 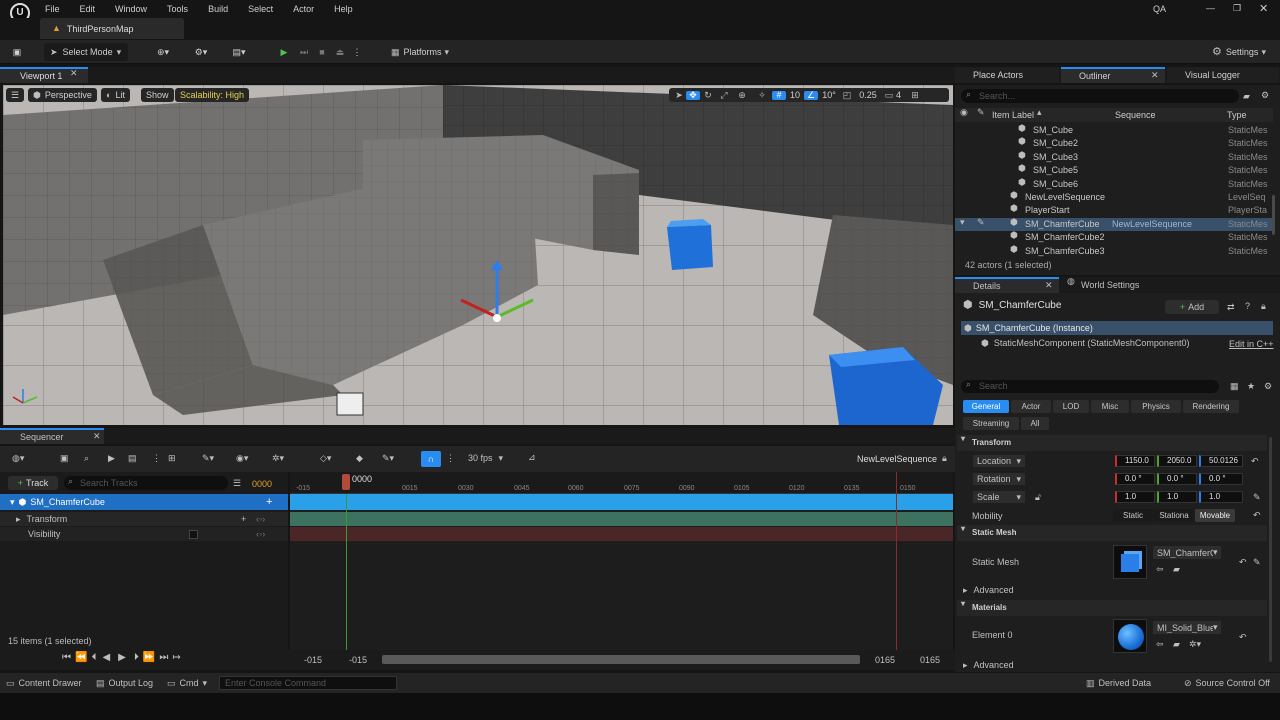 What do you see at coordinates (902, 95) in the screenshot?
I see `camera-speed-value: 4` at bounding box center [902, 95].